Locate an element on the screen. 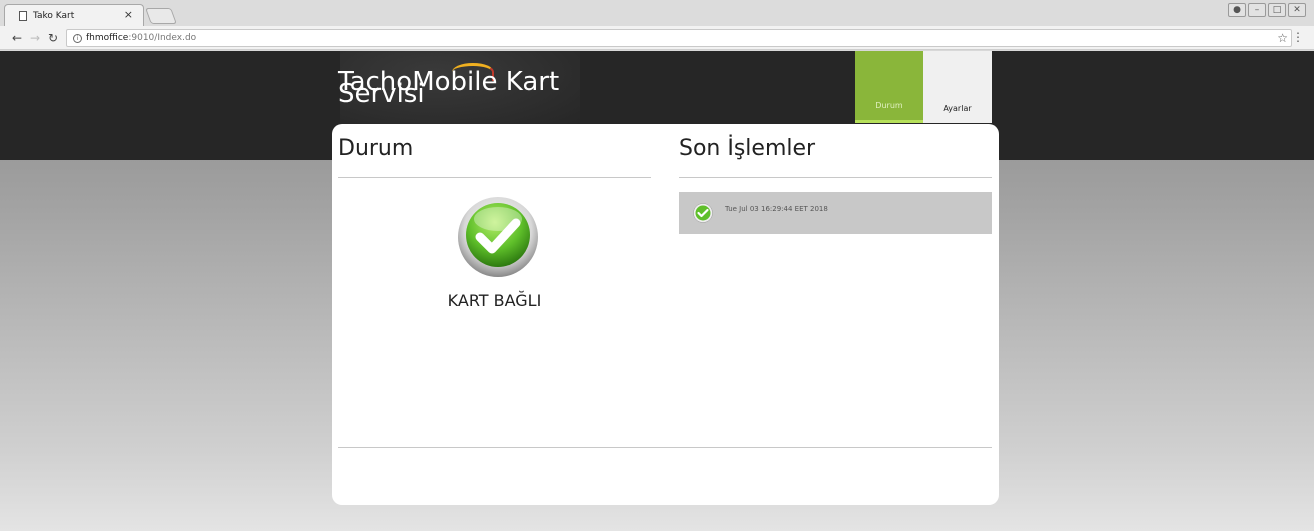  recent-divider is located at coordinates (835, 177).